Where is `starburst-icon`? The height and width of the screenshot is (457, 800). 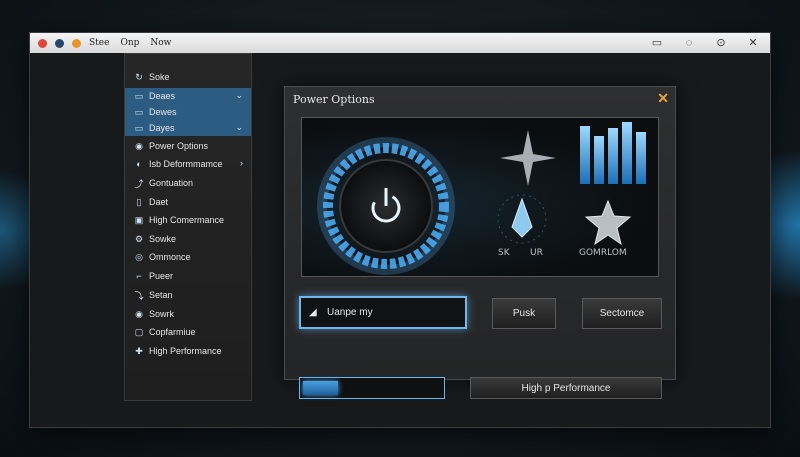
starburst-icon is located at coordinates (528, 158).